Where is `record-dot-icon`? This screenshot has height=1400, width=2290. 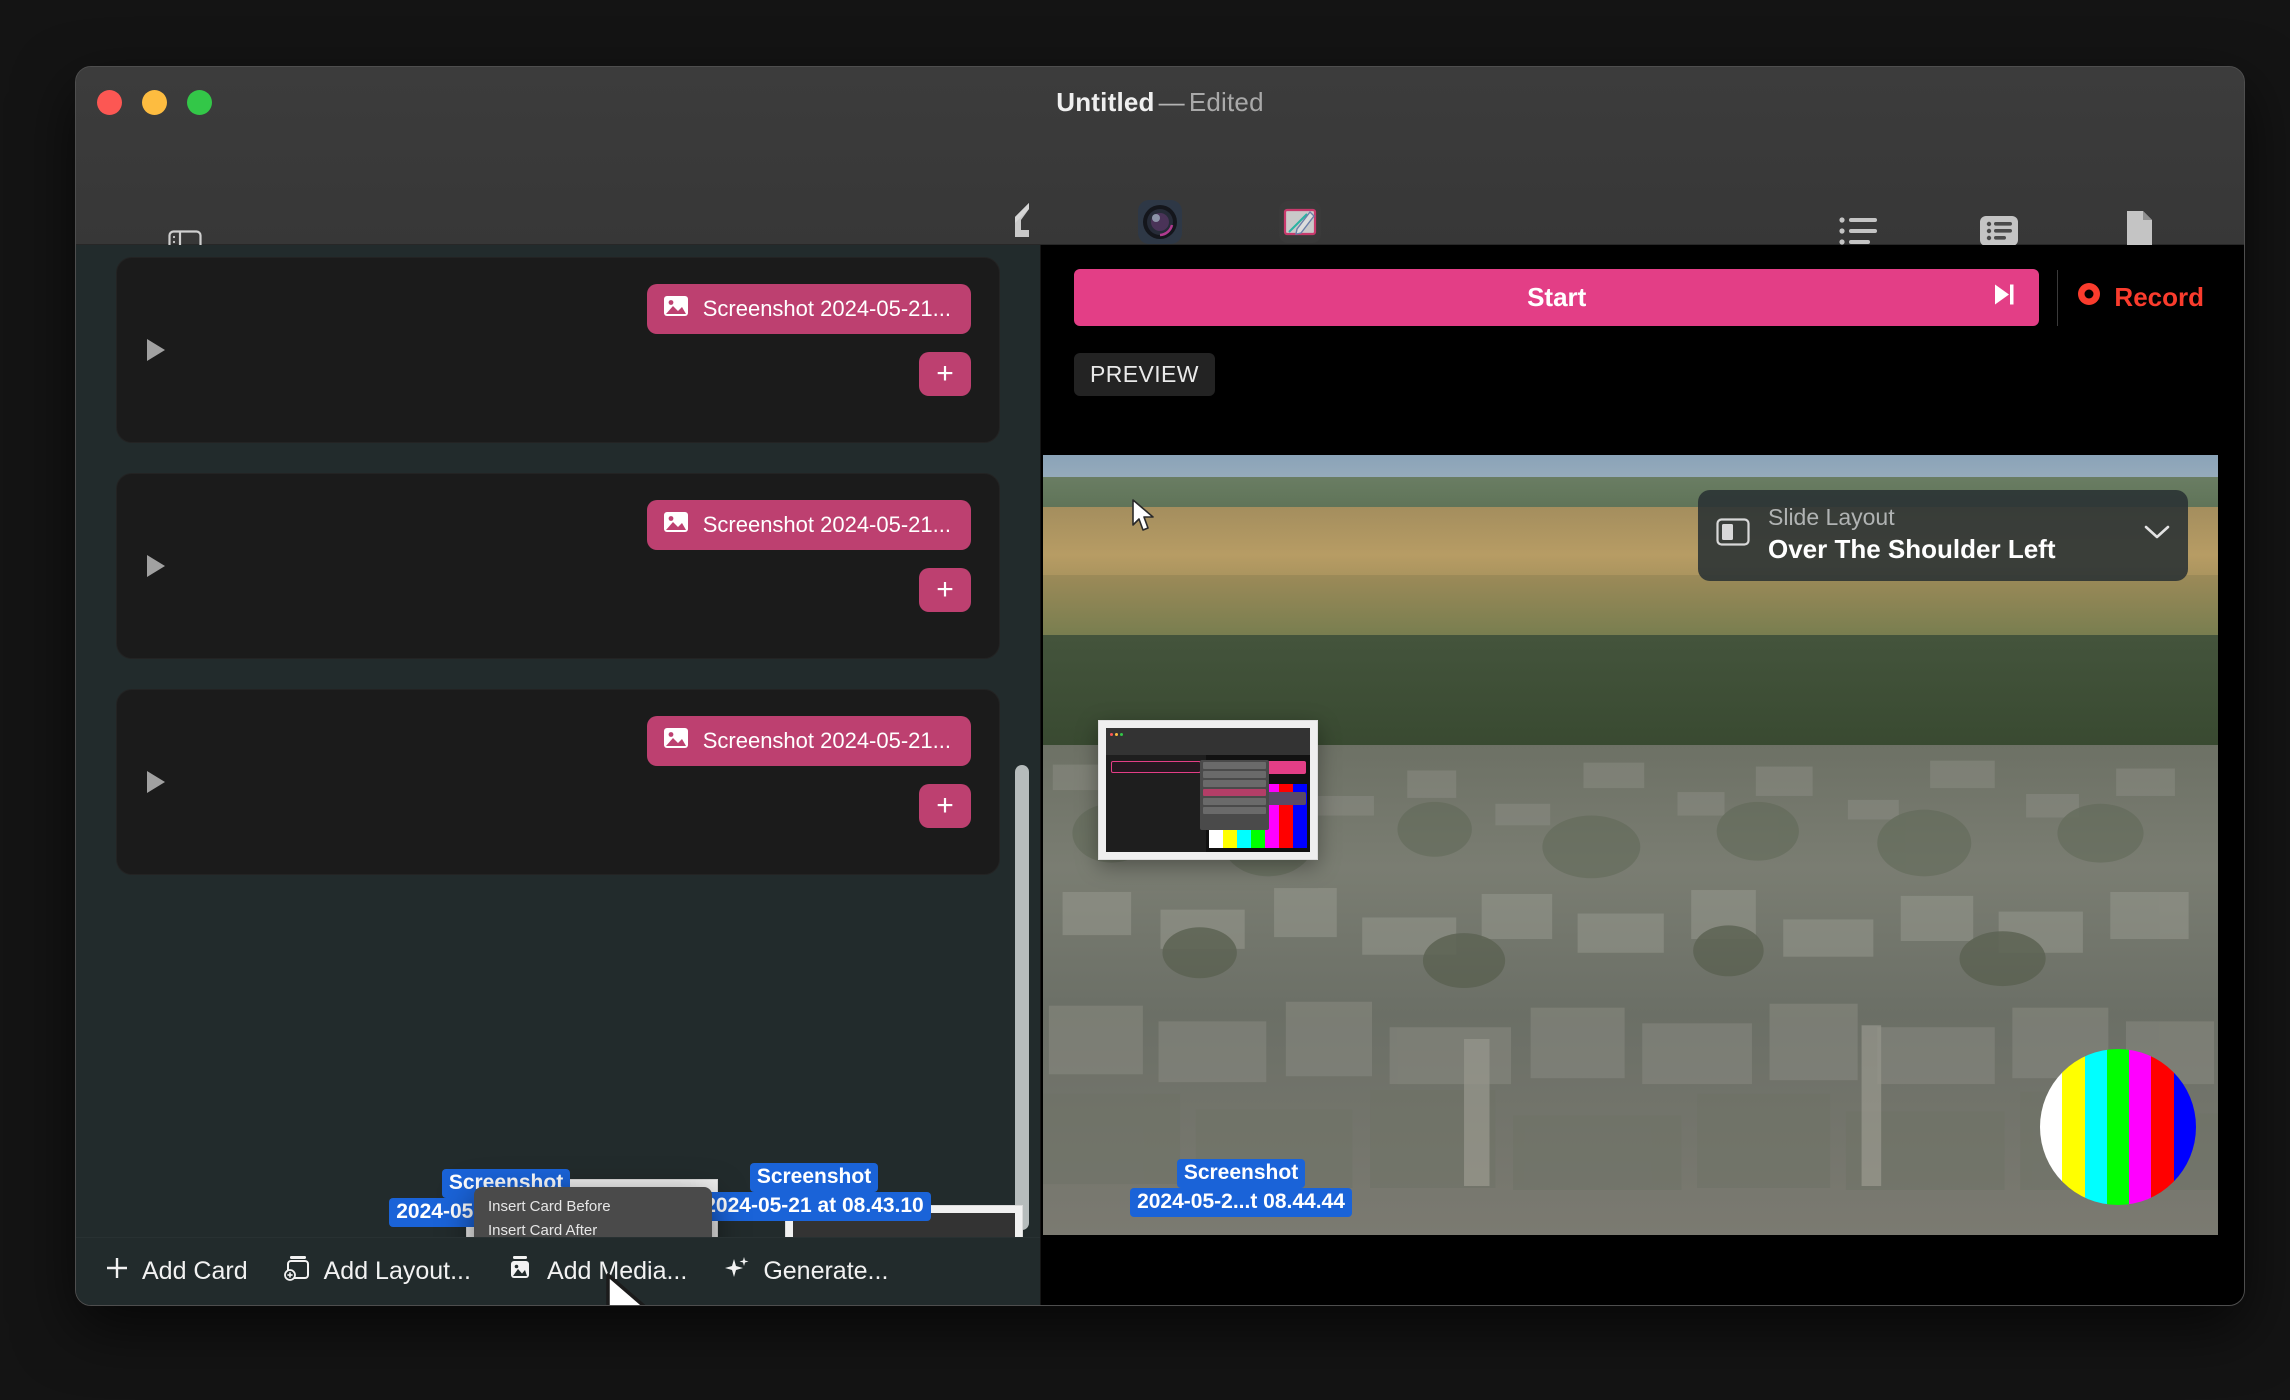
record-dot-icon is located at coordinates (2089, 297).